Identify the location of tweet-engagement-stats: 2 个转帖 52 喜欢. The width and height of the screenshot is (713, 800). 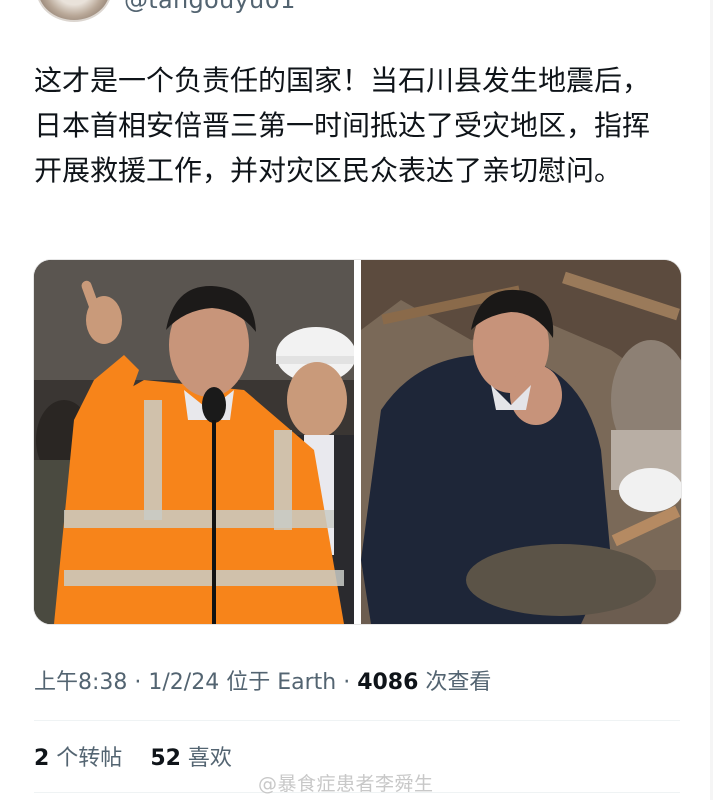
(133, 756).